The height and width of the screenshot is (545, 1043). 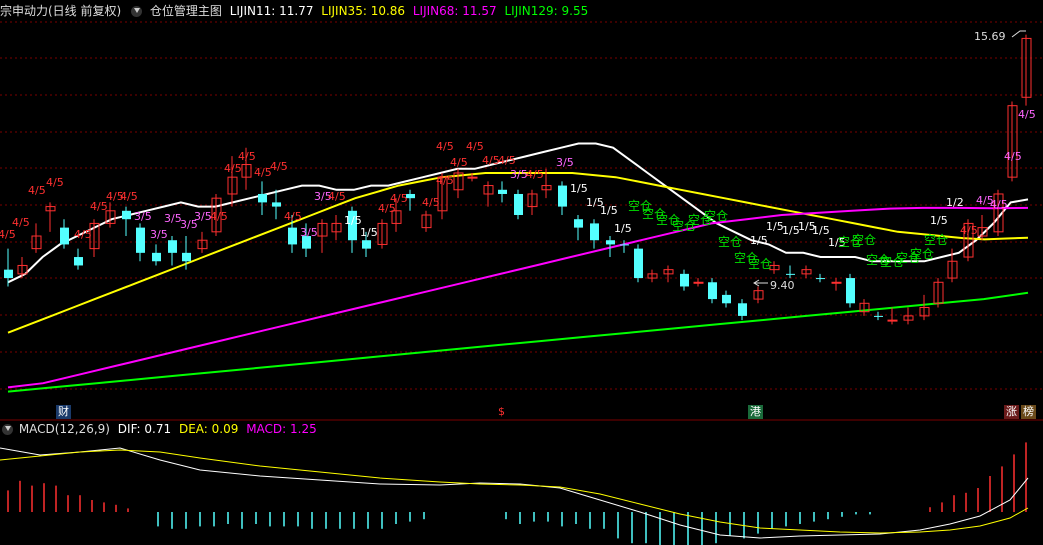 What do you see at coordinates (1018, 34) in the screenshot?
I see `high-arrow` at bounding box center [1018, 34].